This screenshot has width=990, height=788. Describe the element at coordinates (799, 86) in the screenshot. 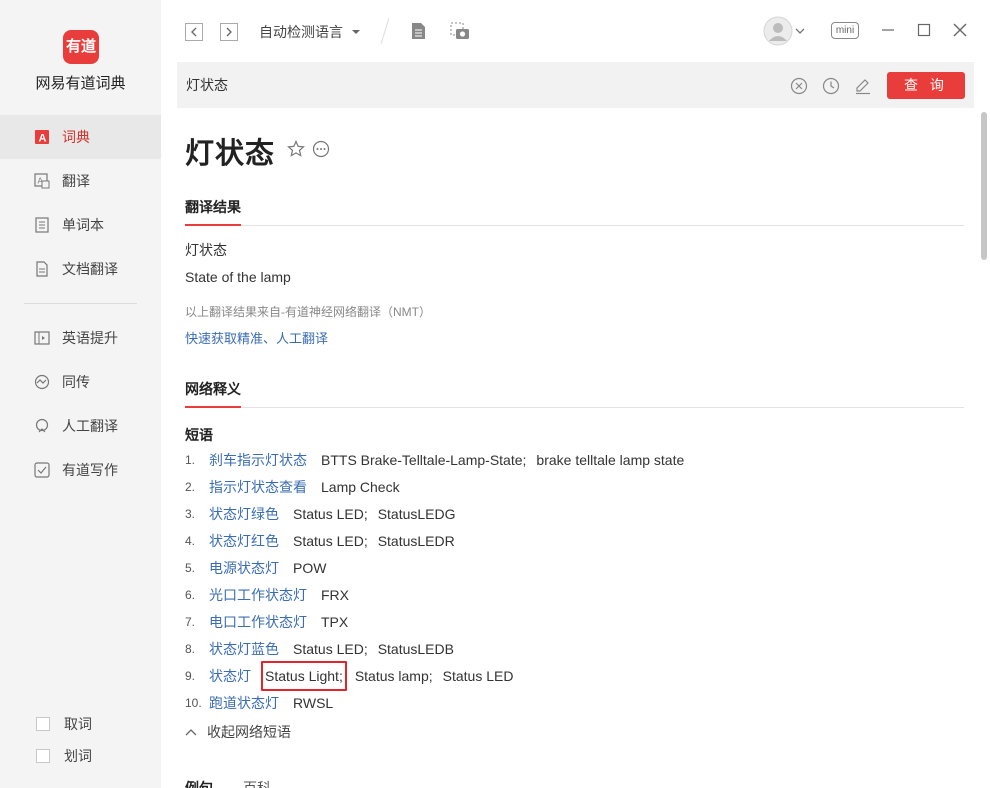

I see `clear-search-button` at that location.